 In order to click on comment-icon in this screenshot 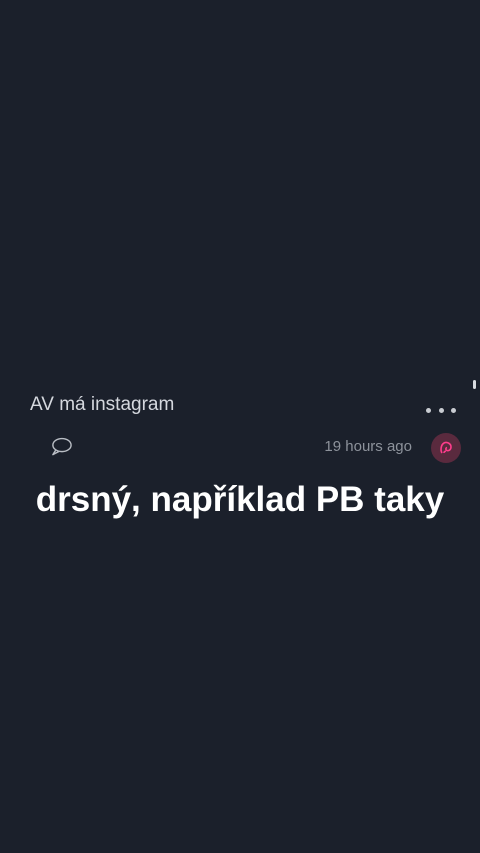, I will do `click(61, 447)`.